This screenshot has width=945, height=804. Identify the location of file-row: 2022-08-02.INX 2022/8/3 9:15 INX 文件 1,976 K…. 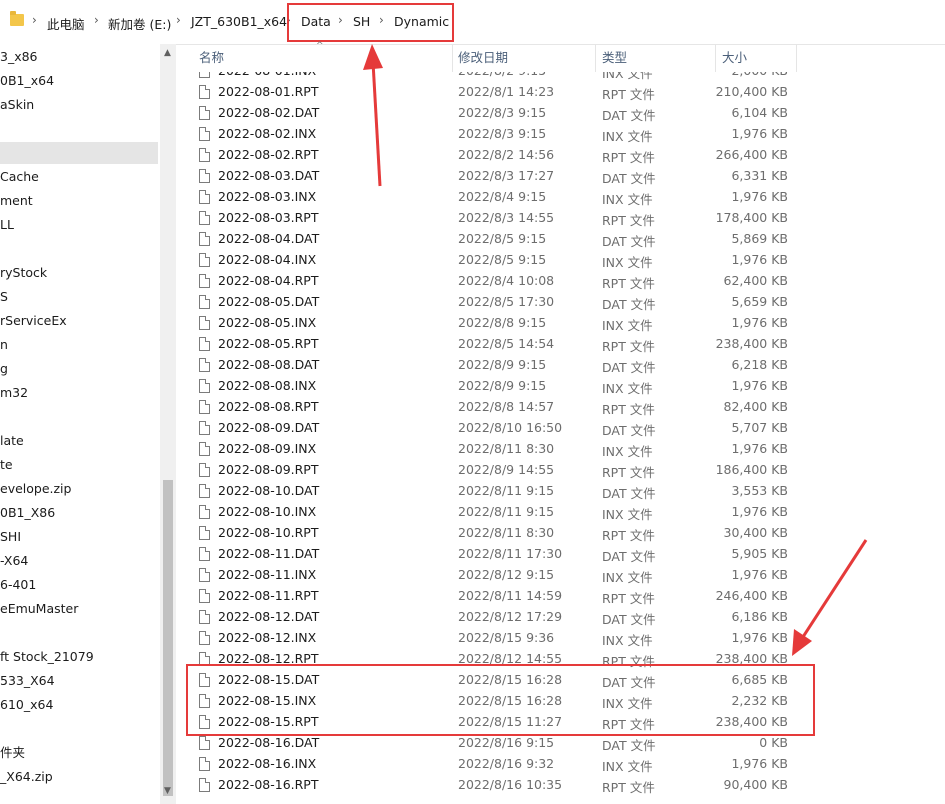
(495, 134).